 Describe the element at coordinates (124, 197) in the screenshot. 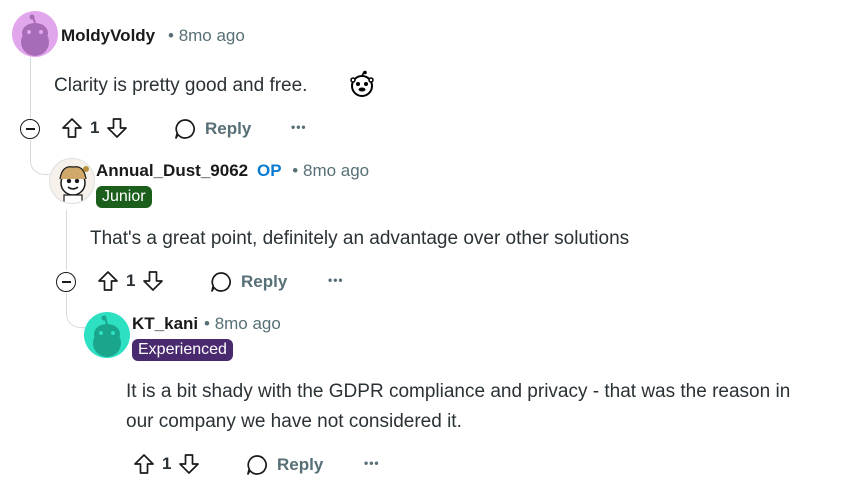

I see `user-flair: Junior` at that location.